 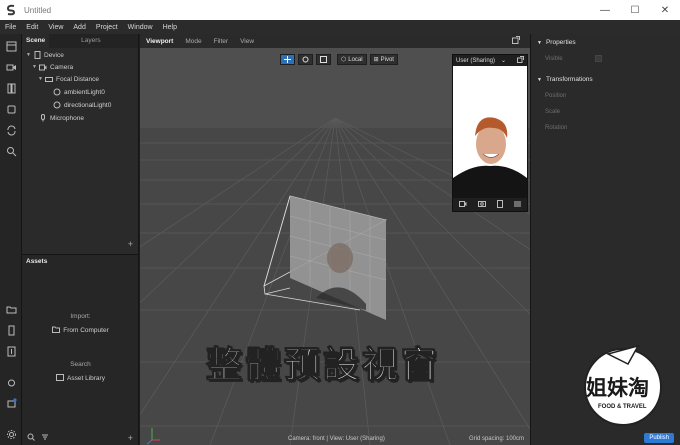 What do you see at coordinates (496, 439) in the screenshot?
I see `grid-spacing-text: Grid spacing: 100cm` at bounding box center [496, 439].